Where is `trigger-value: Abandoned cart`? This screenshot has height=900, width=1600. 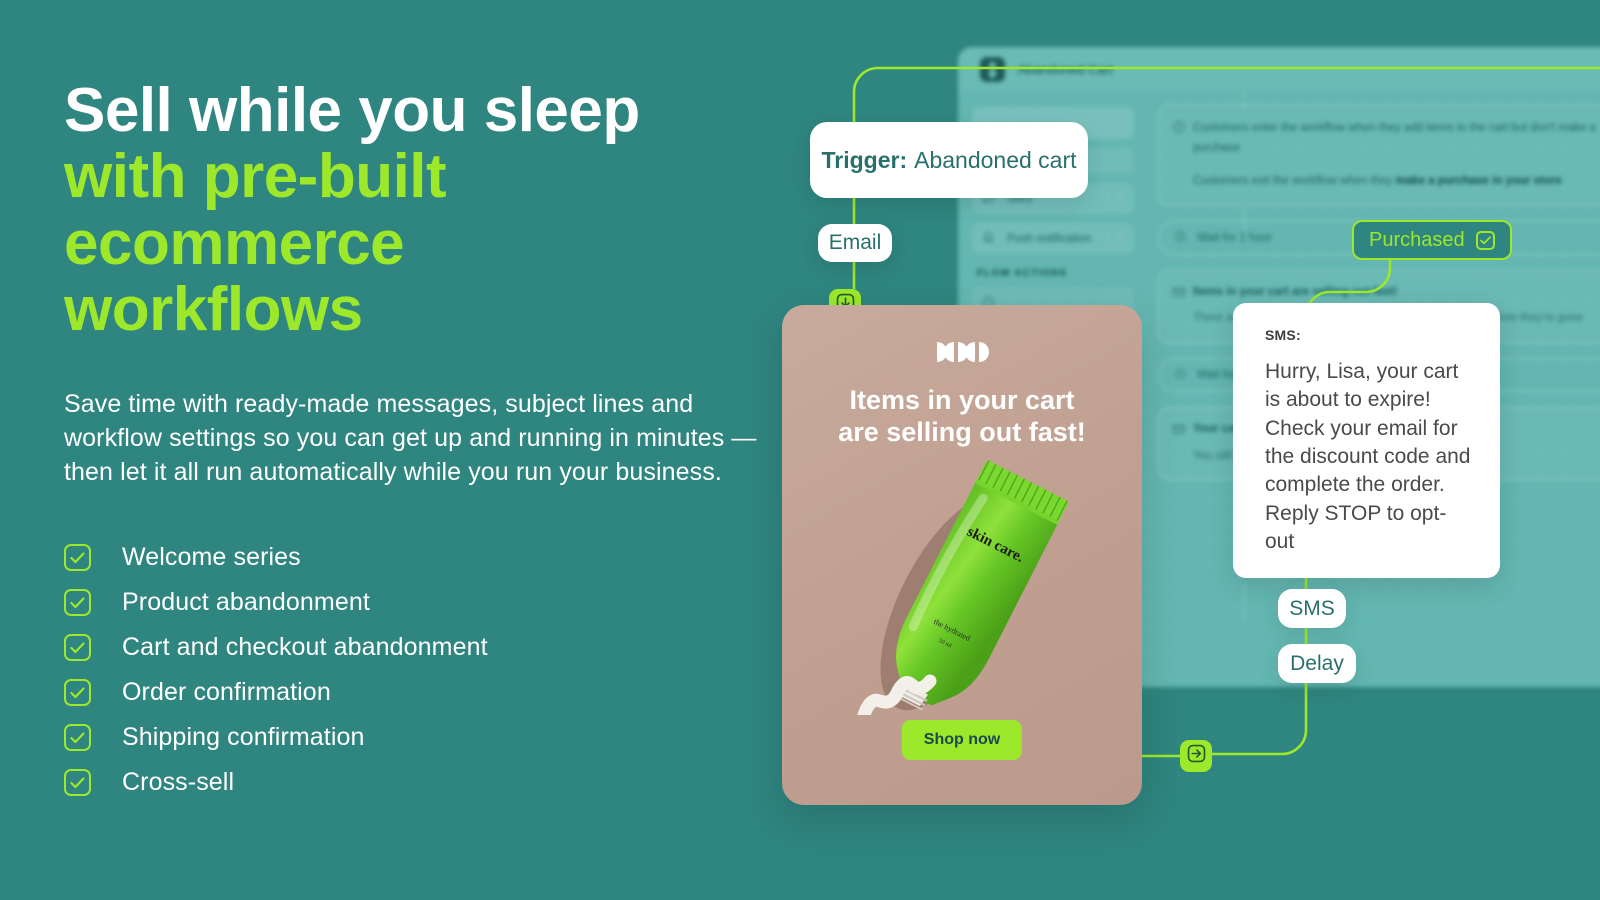 trigger-value: Abandoned cart is located at coordinates (995, 159).